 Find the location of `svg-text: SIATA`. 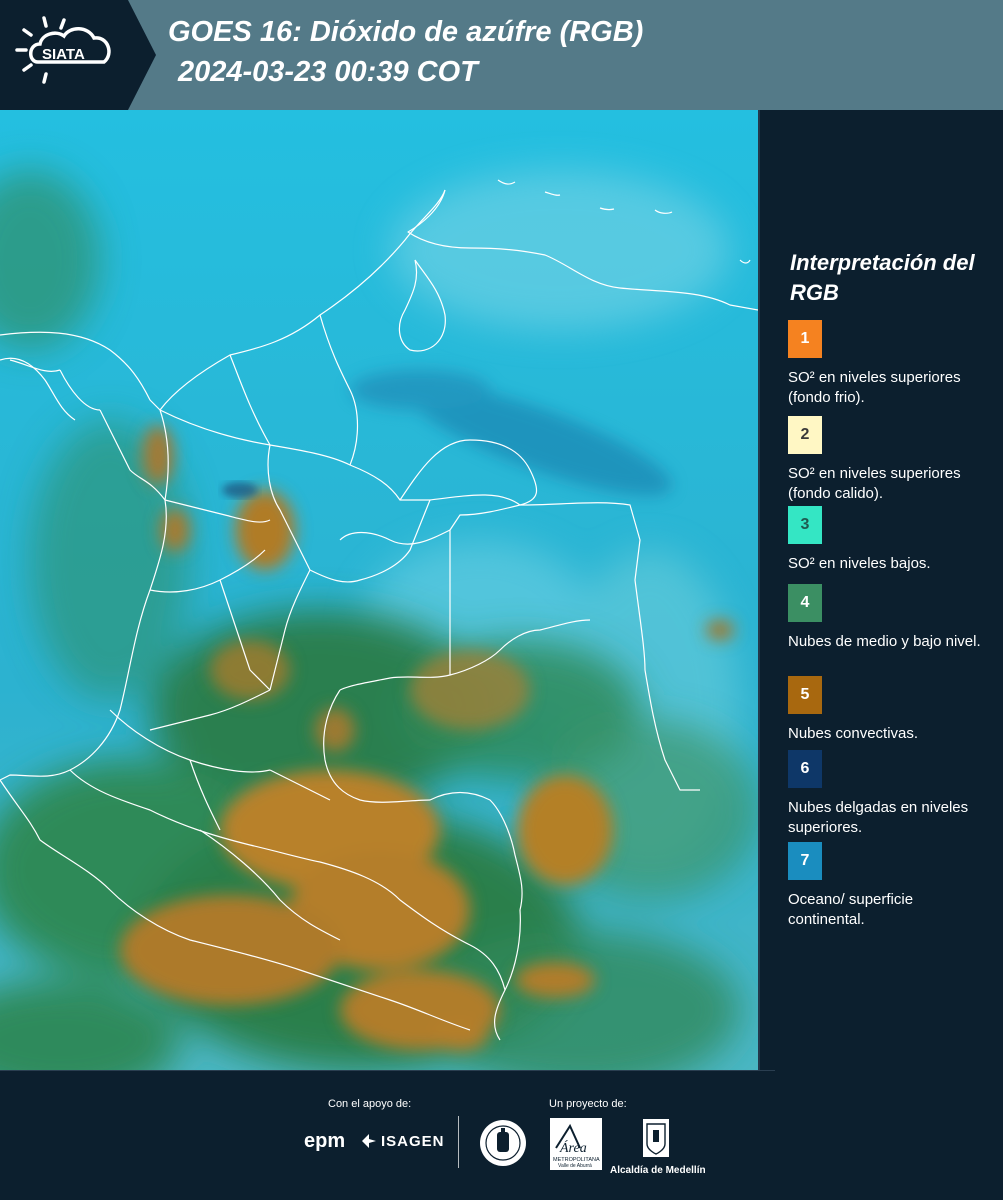

svg-text: SIATA is located at coordinates (63, 54).